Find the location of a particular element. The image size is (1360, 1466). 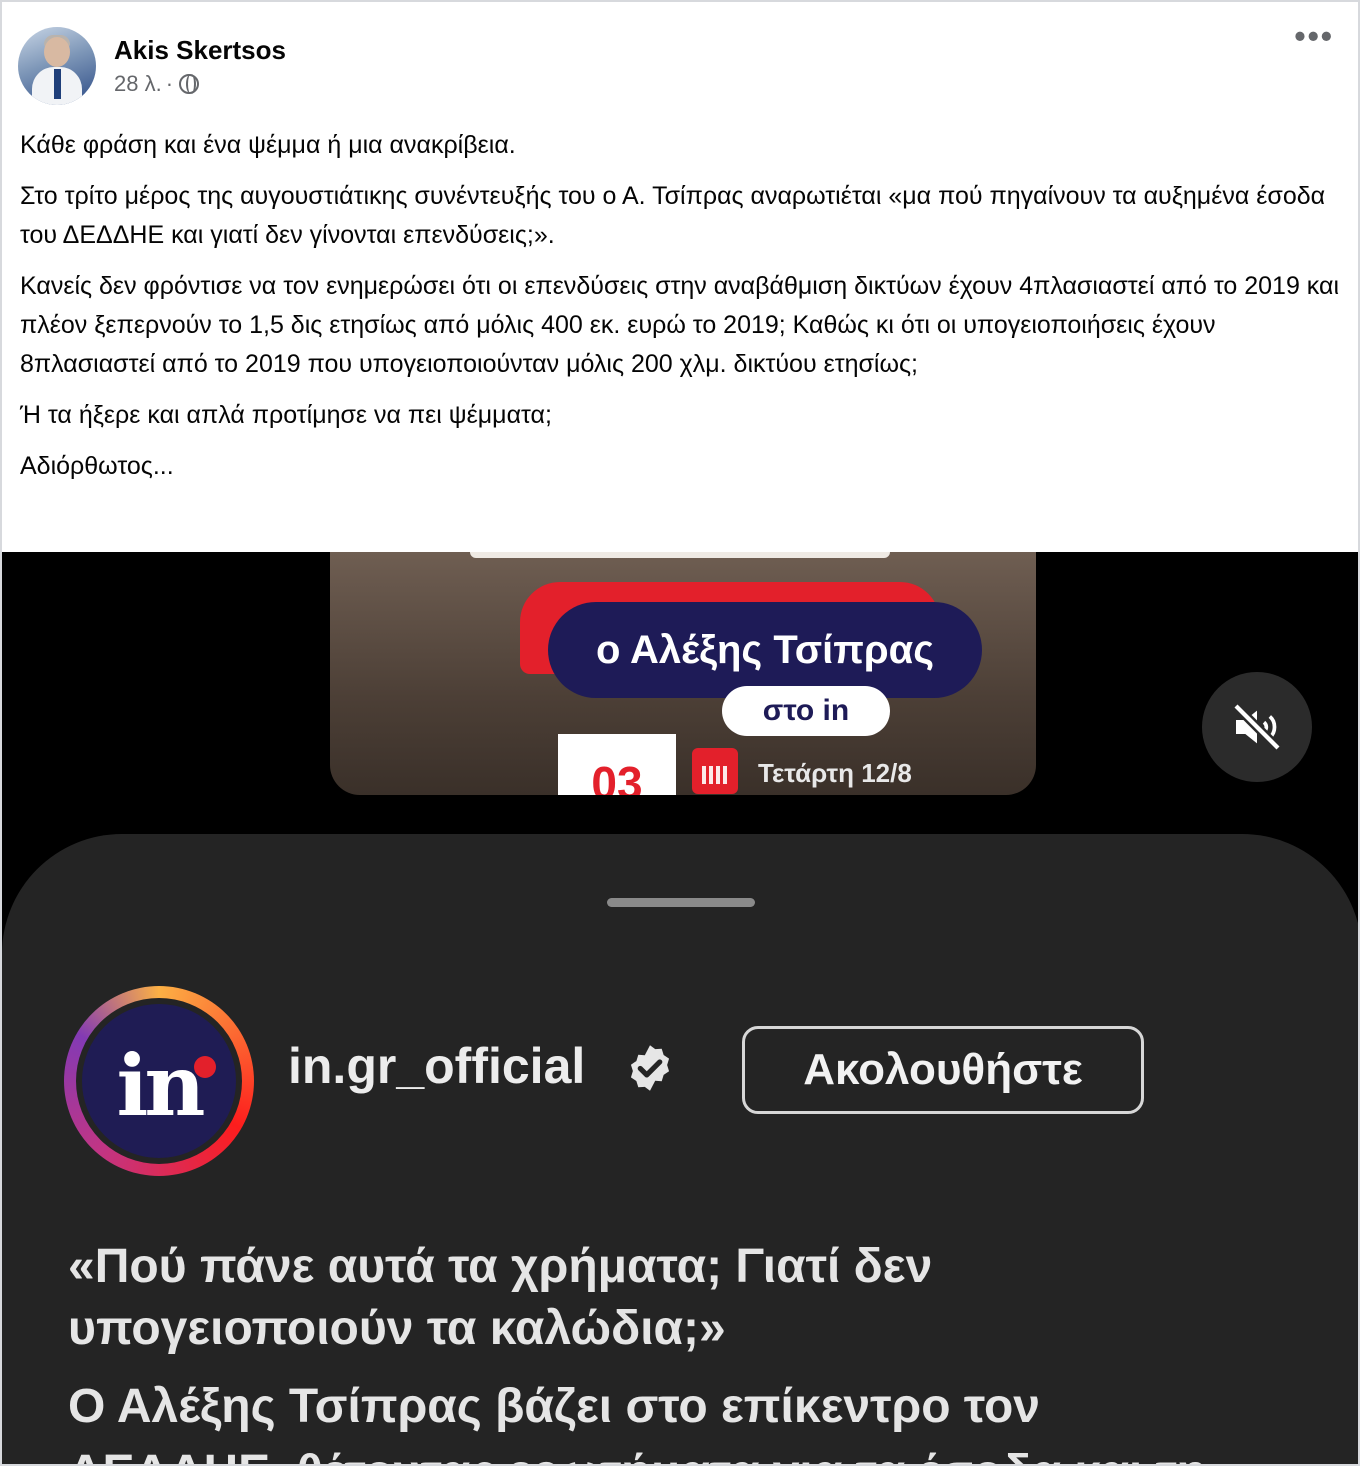

author-block: Akis Skertsos 28 λ. · is located at coordinates (200, 66).